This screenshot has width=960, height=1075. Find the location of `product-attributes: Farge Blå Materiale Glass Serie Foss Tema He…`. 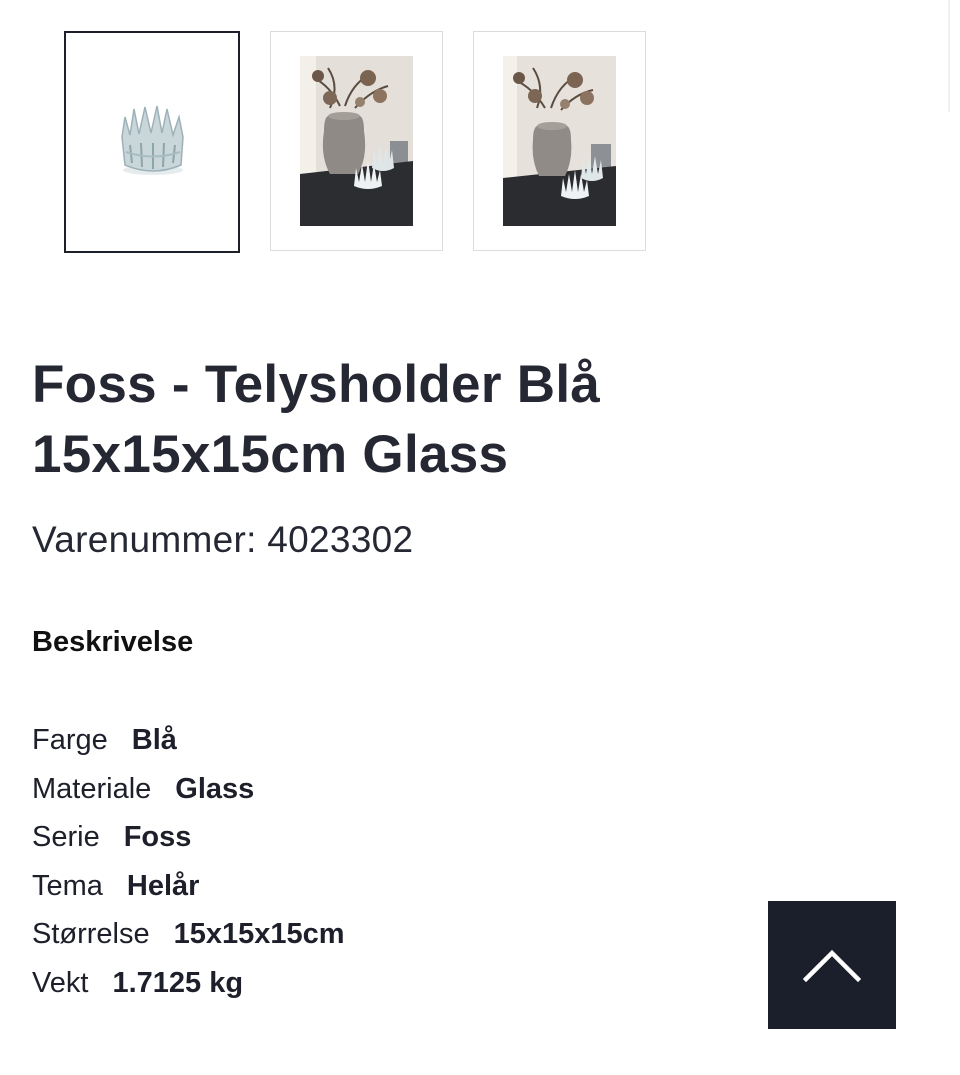

product-attributes: Farge Blå Materiale Glass Serie Foss Tema He… is located at coordinates (188, 862).